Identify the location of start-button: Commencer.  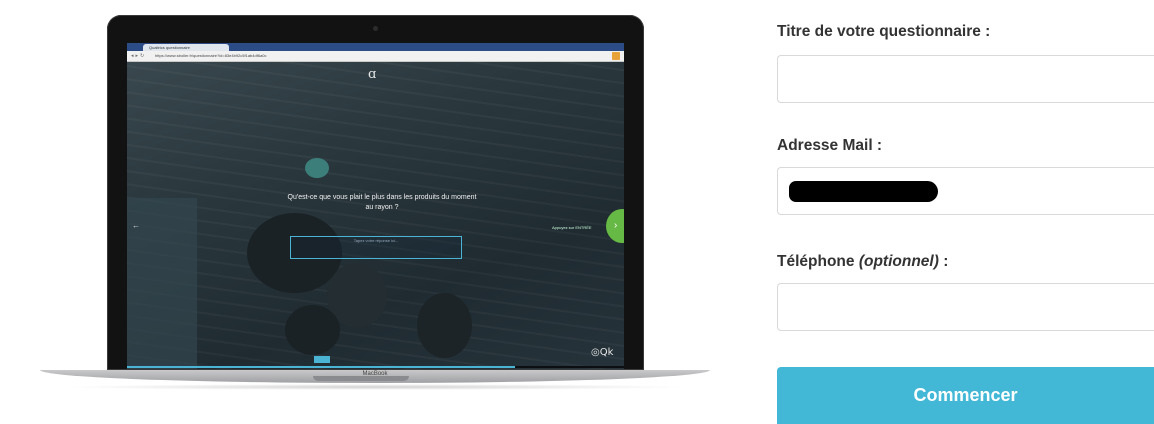
(965, 395).